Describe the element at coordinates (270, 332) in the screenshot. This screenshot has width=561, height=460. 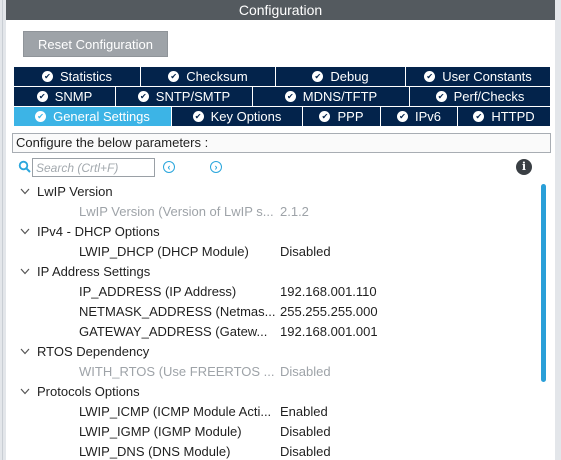
I see `parameter-row: GATEWAY_ADDRESS (Gatew... 192.168.001.001` at that location.